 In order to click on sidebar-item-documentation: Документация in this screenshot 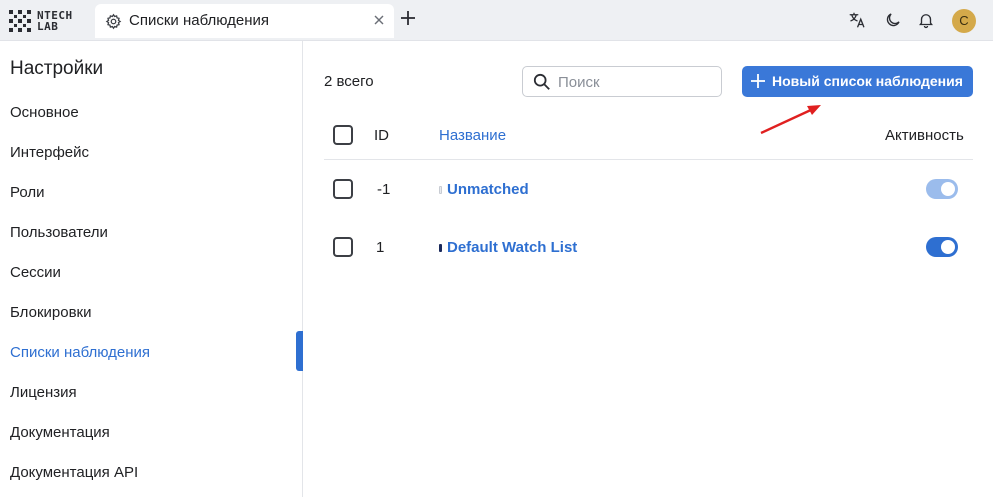, I will do `click(60, 432)`.